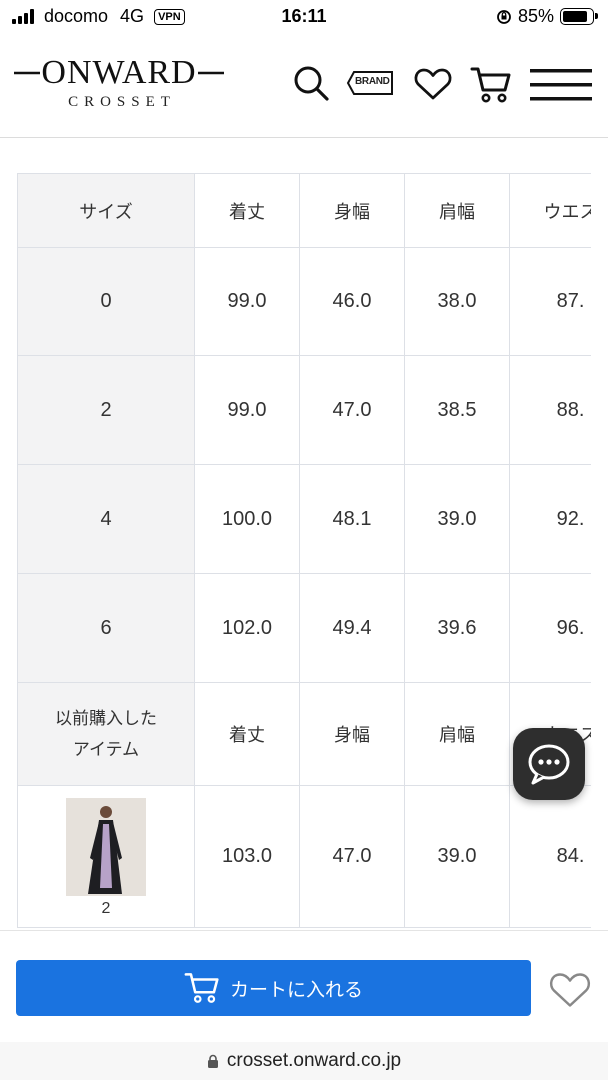 The height and width of the screenshot is (1080, 608). What do you see at coordinates (352, 628) in the screenshot?
I see `table-cell: 49.4` at bounding box center [352, 628].